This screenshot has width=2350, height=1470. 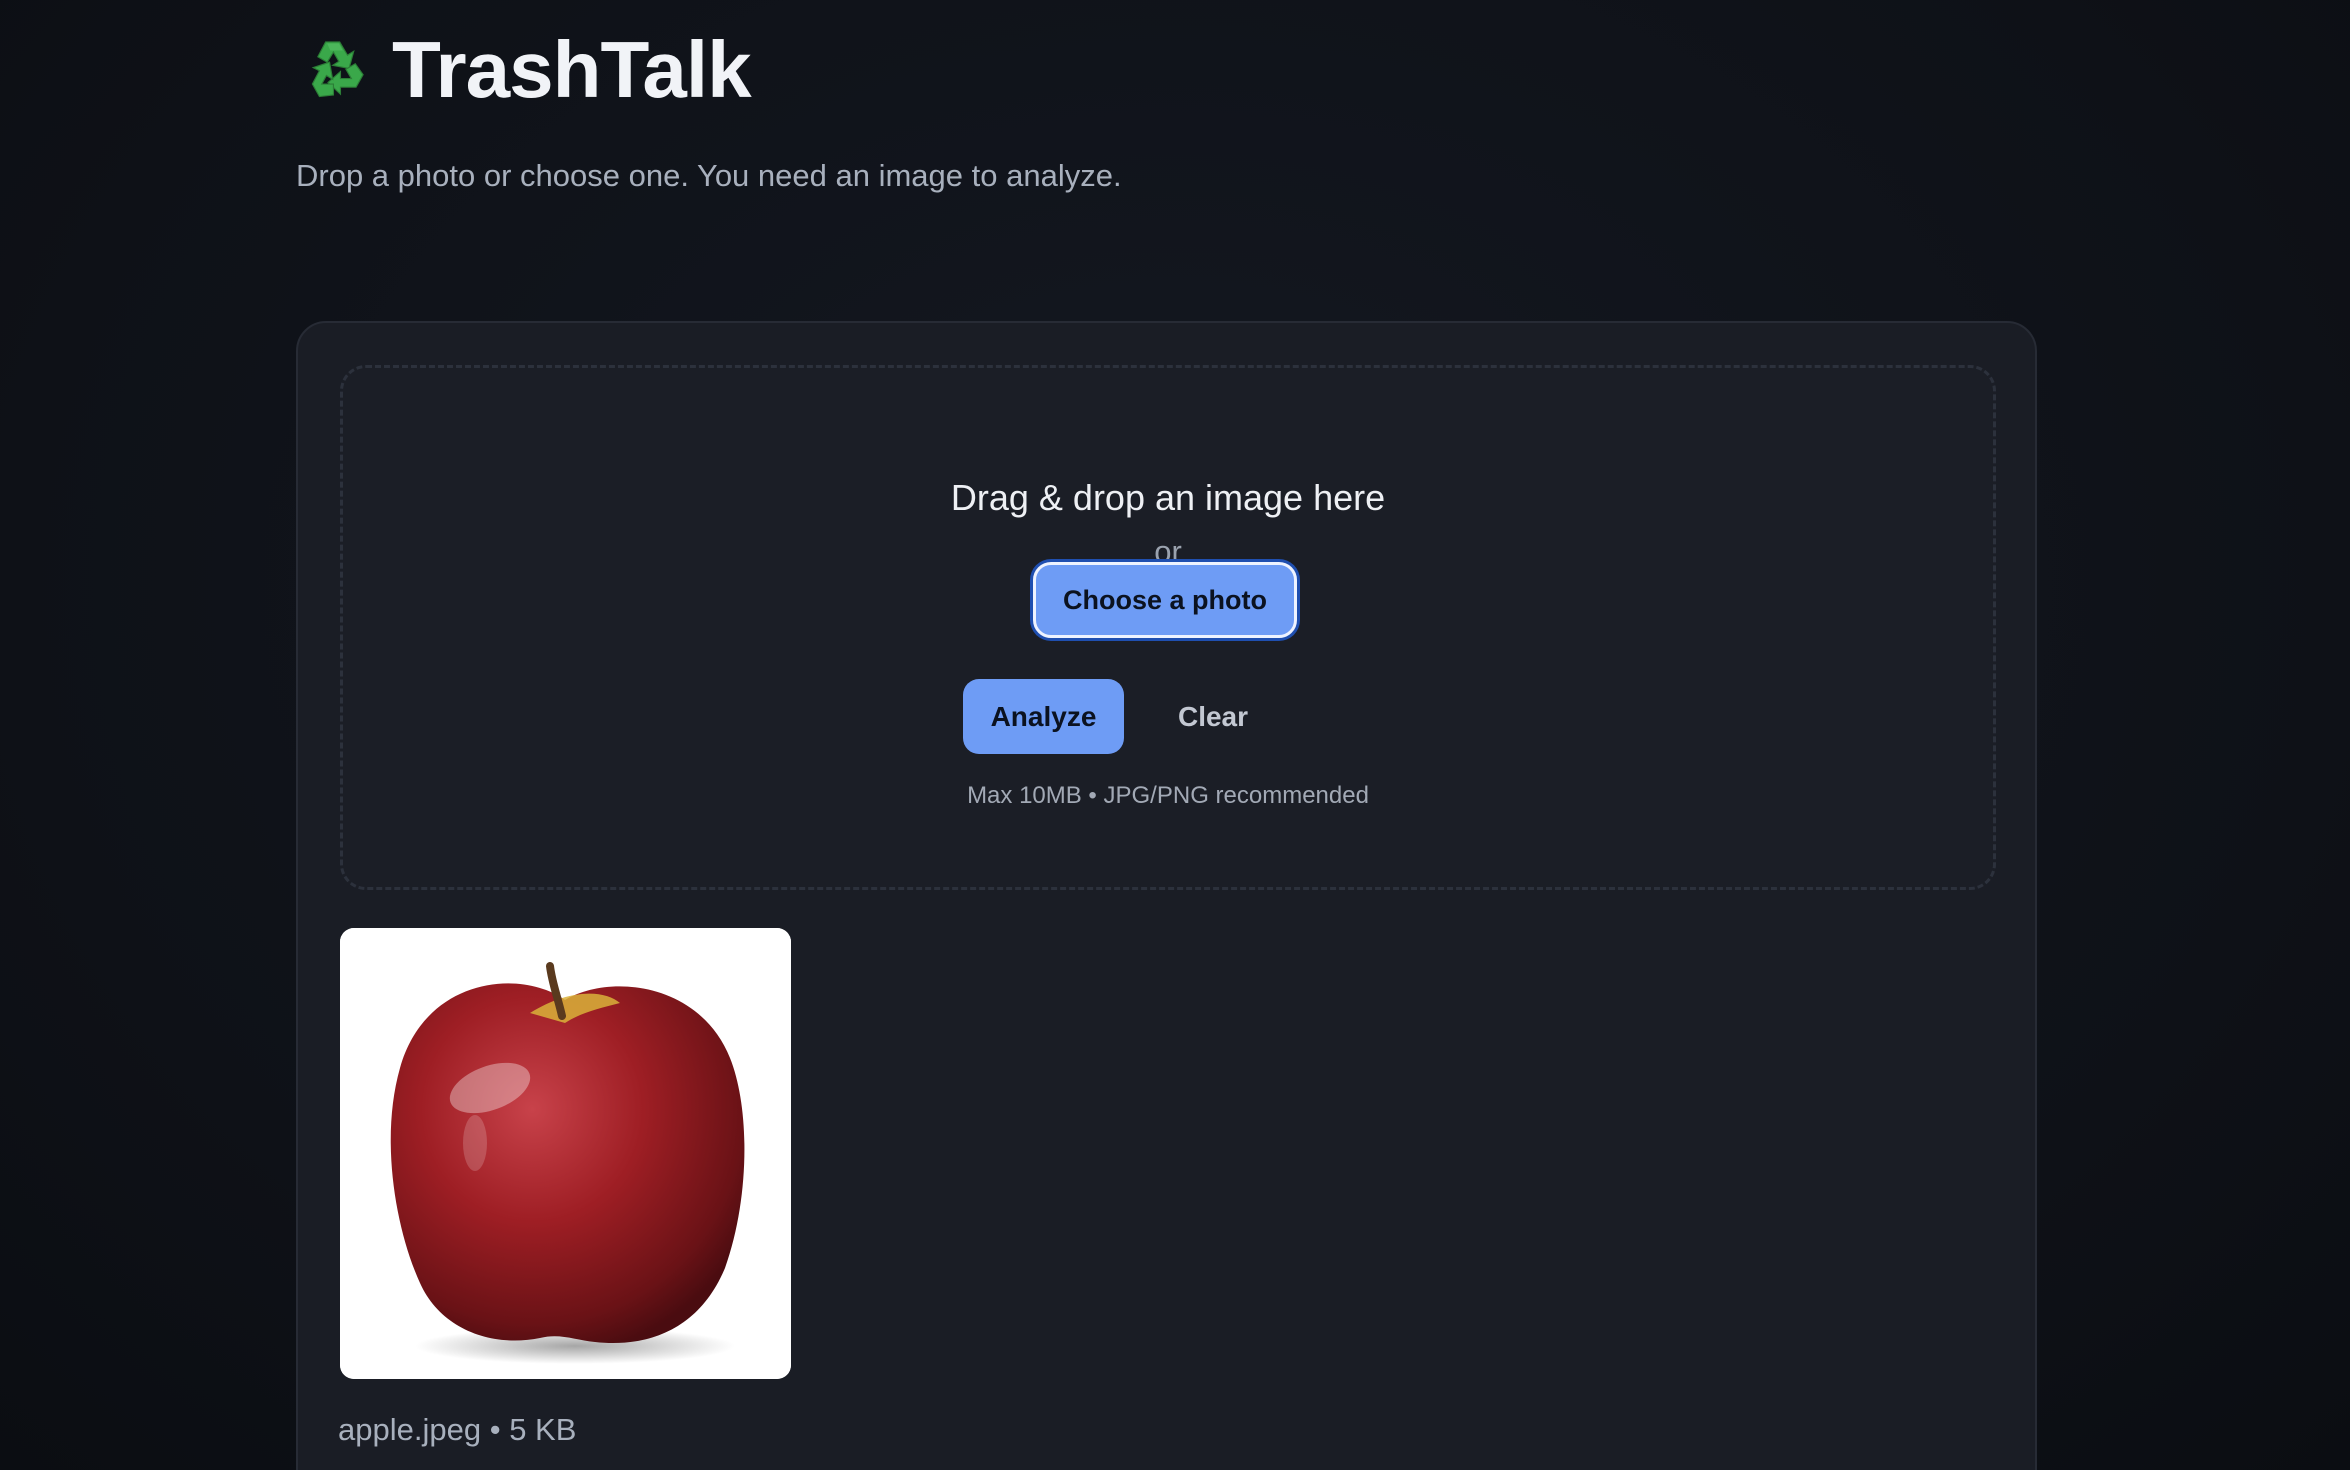 I want to click on choose-photo-button: Choose a photo, so click(x=1165, y=600).